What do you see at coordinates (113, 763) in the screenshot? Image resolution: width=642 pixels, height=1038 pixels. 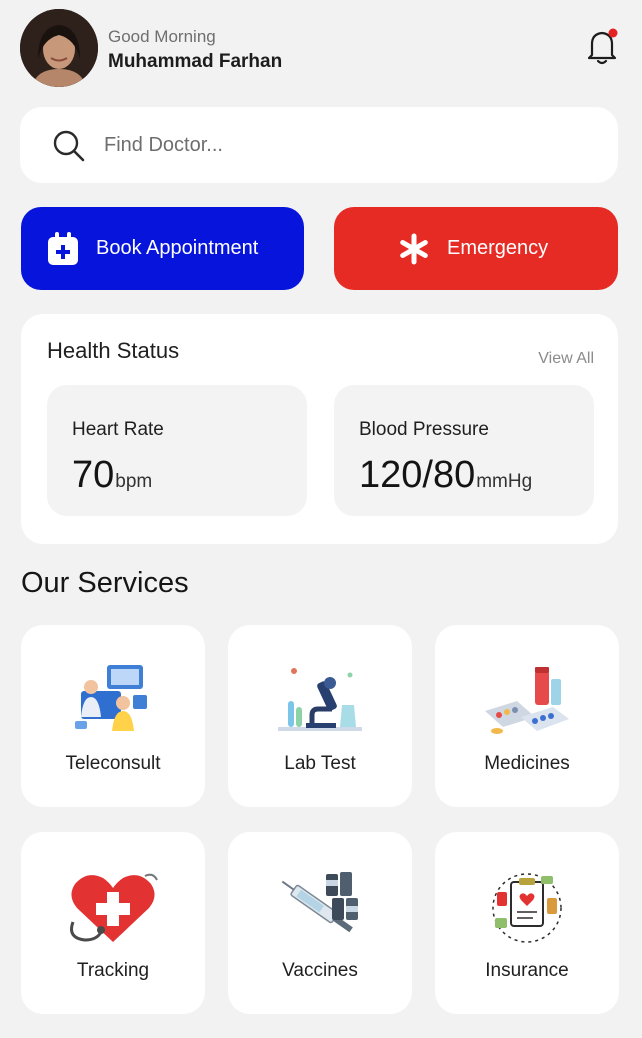 I see `service-label: Teleconsult` at bounding box center [113, 763].